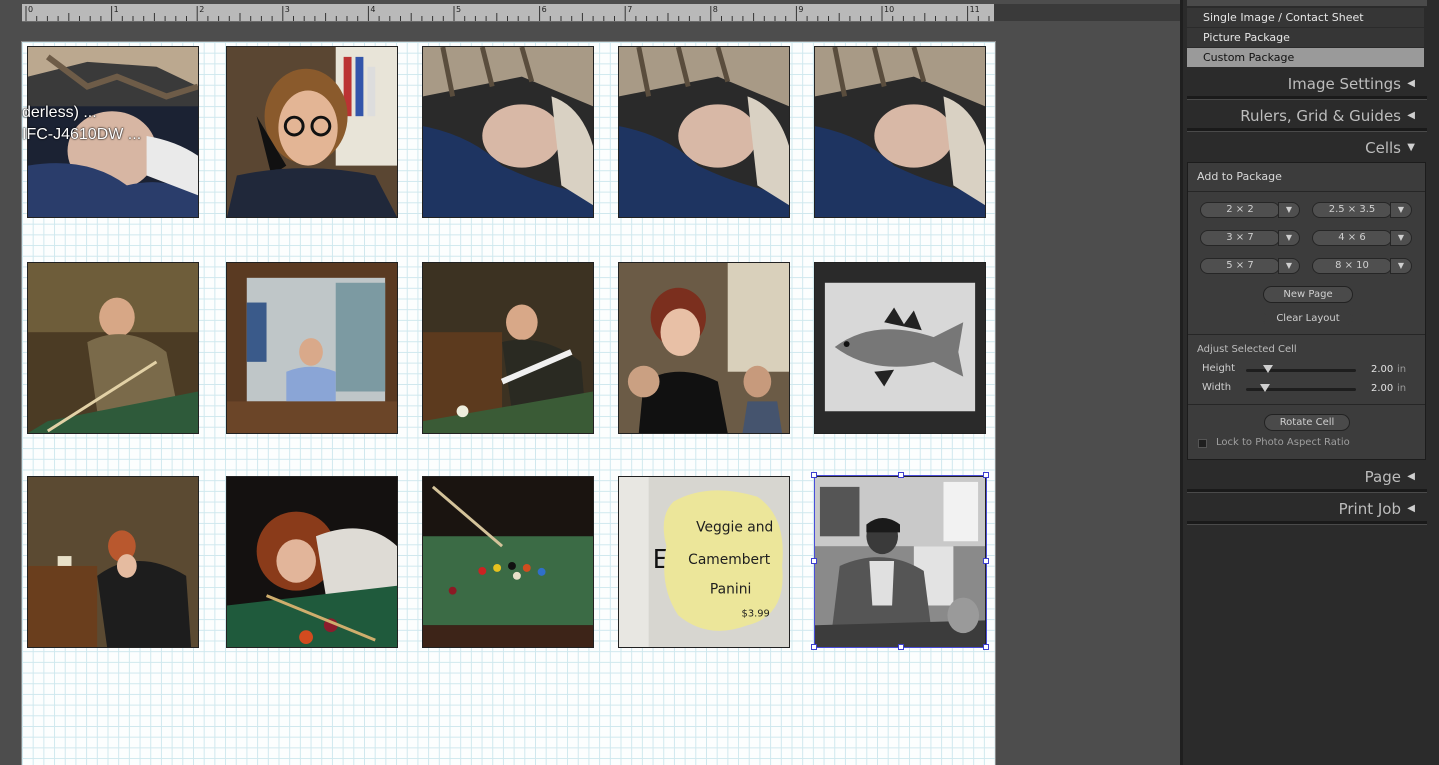 This screenshot has width=1439, height=765. Describe the element at coordinates (116, 9) in the screenshot. I see `ruler-number: 1` at that location.